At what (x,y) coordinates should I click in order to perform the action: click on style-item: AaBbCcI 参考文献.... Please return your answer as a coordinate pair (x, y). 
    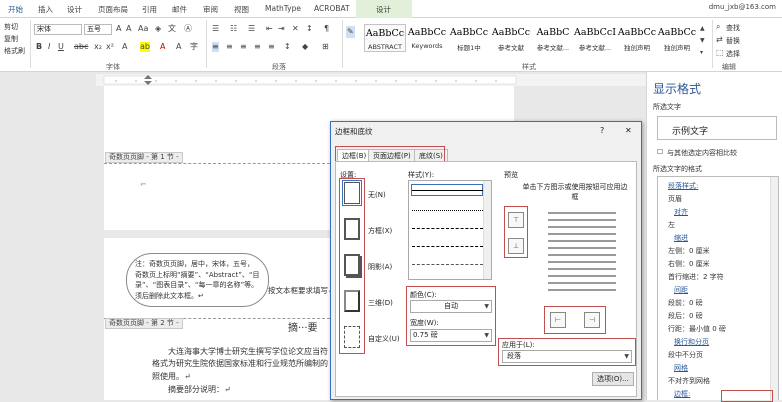
    Looking at the image, I should click on (595, 38).